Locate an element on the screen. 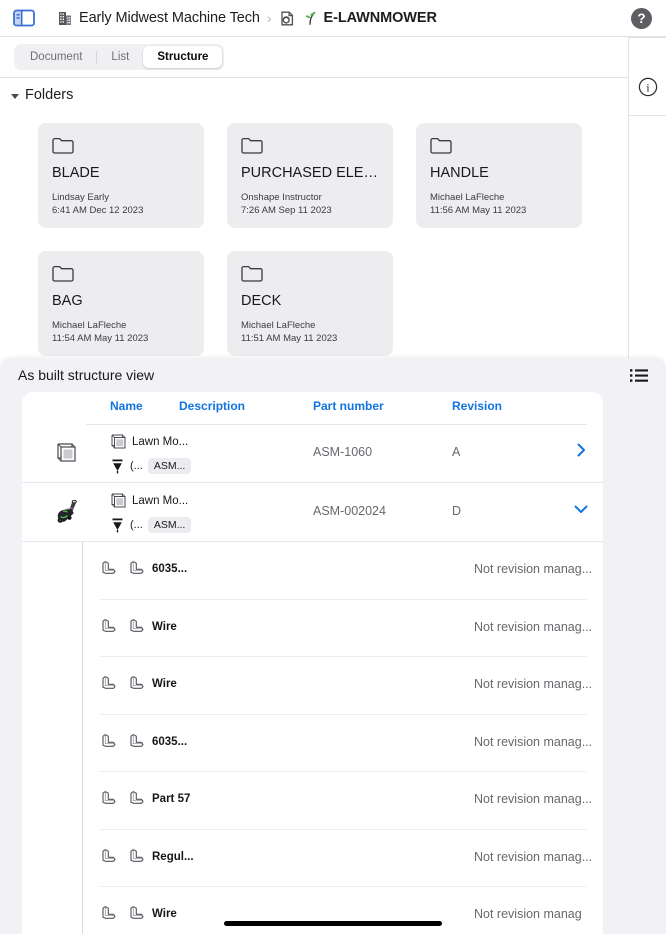 This screenshot has width=666, height=934. breadcrumb-company: Early Midwest Machine Tech is located at coordinates (158, 18).